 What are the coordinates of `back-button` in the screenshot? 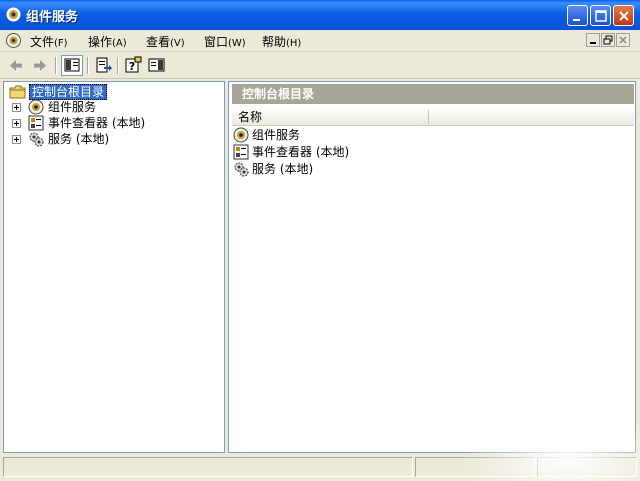 It's located at (16, 65).